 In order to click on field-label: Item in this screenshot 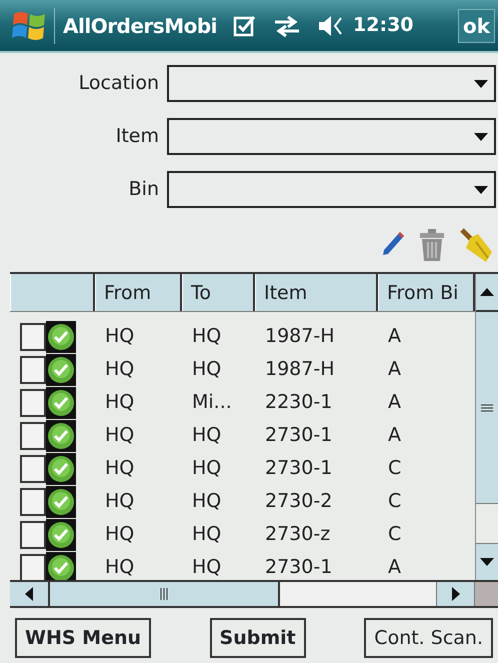, I will do `click(137, 137)`.